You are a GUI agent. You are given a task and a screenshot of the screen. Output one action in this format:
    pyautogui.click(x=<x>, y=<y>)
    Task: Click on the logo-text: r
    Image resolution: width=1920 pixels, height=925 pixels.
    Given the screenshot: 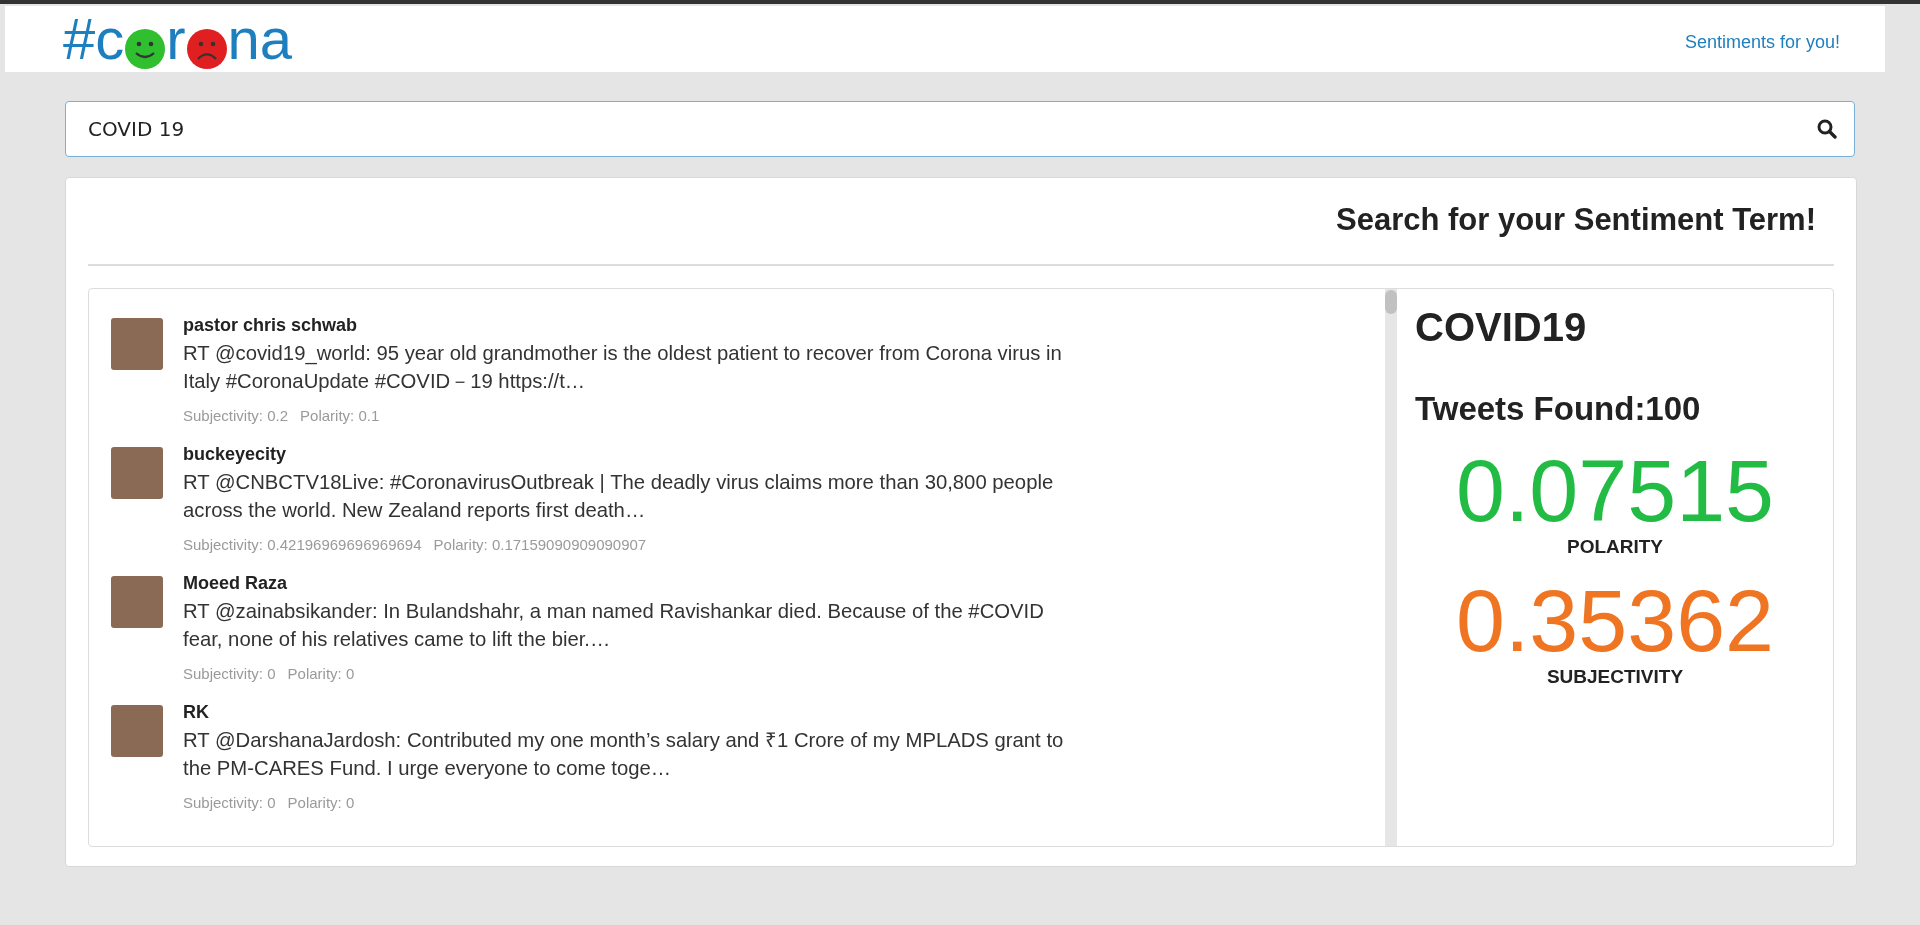 What is the action you would take?
    pyautogui.click(x=176, y=39)
    